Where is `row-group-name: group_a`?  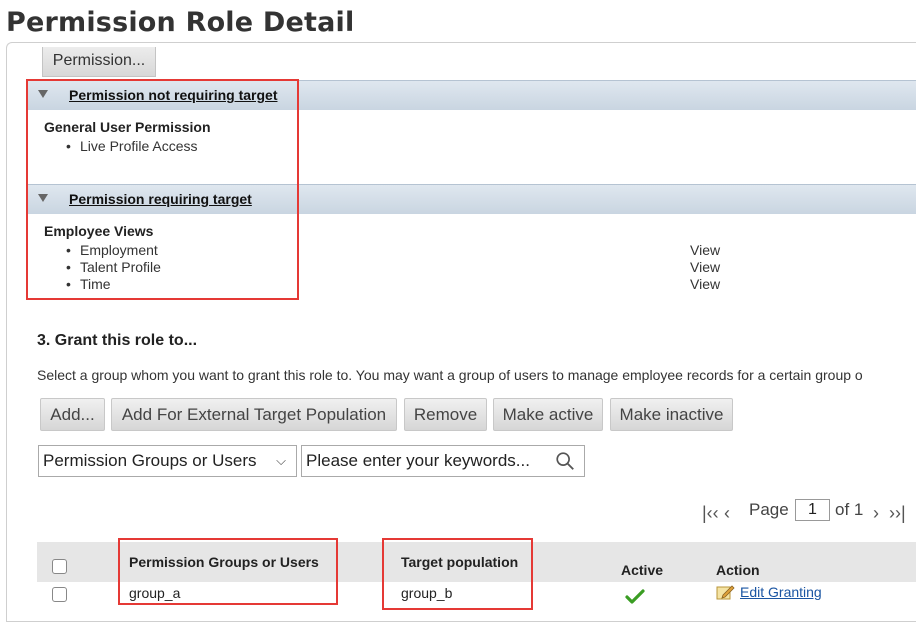
row-group-name: group_a is located at coordinates (155, 593).